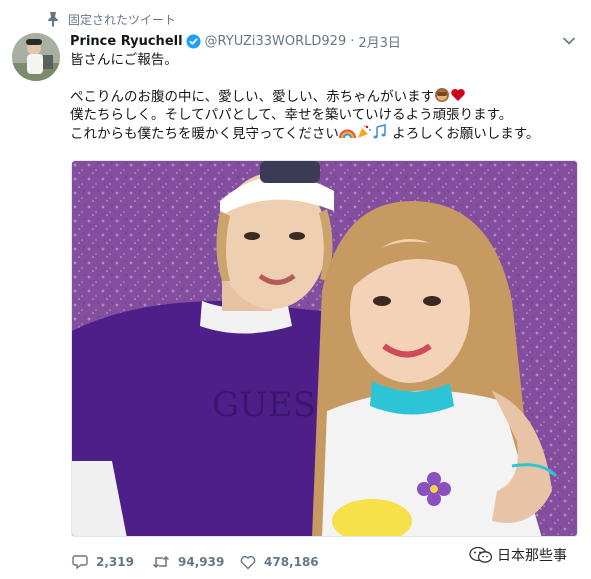  What do you see at coordinates (124, 60) in the screenshot?
I see `tweet-line-1: 皆さんにご報告。` at bounding box center [124, 60].